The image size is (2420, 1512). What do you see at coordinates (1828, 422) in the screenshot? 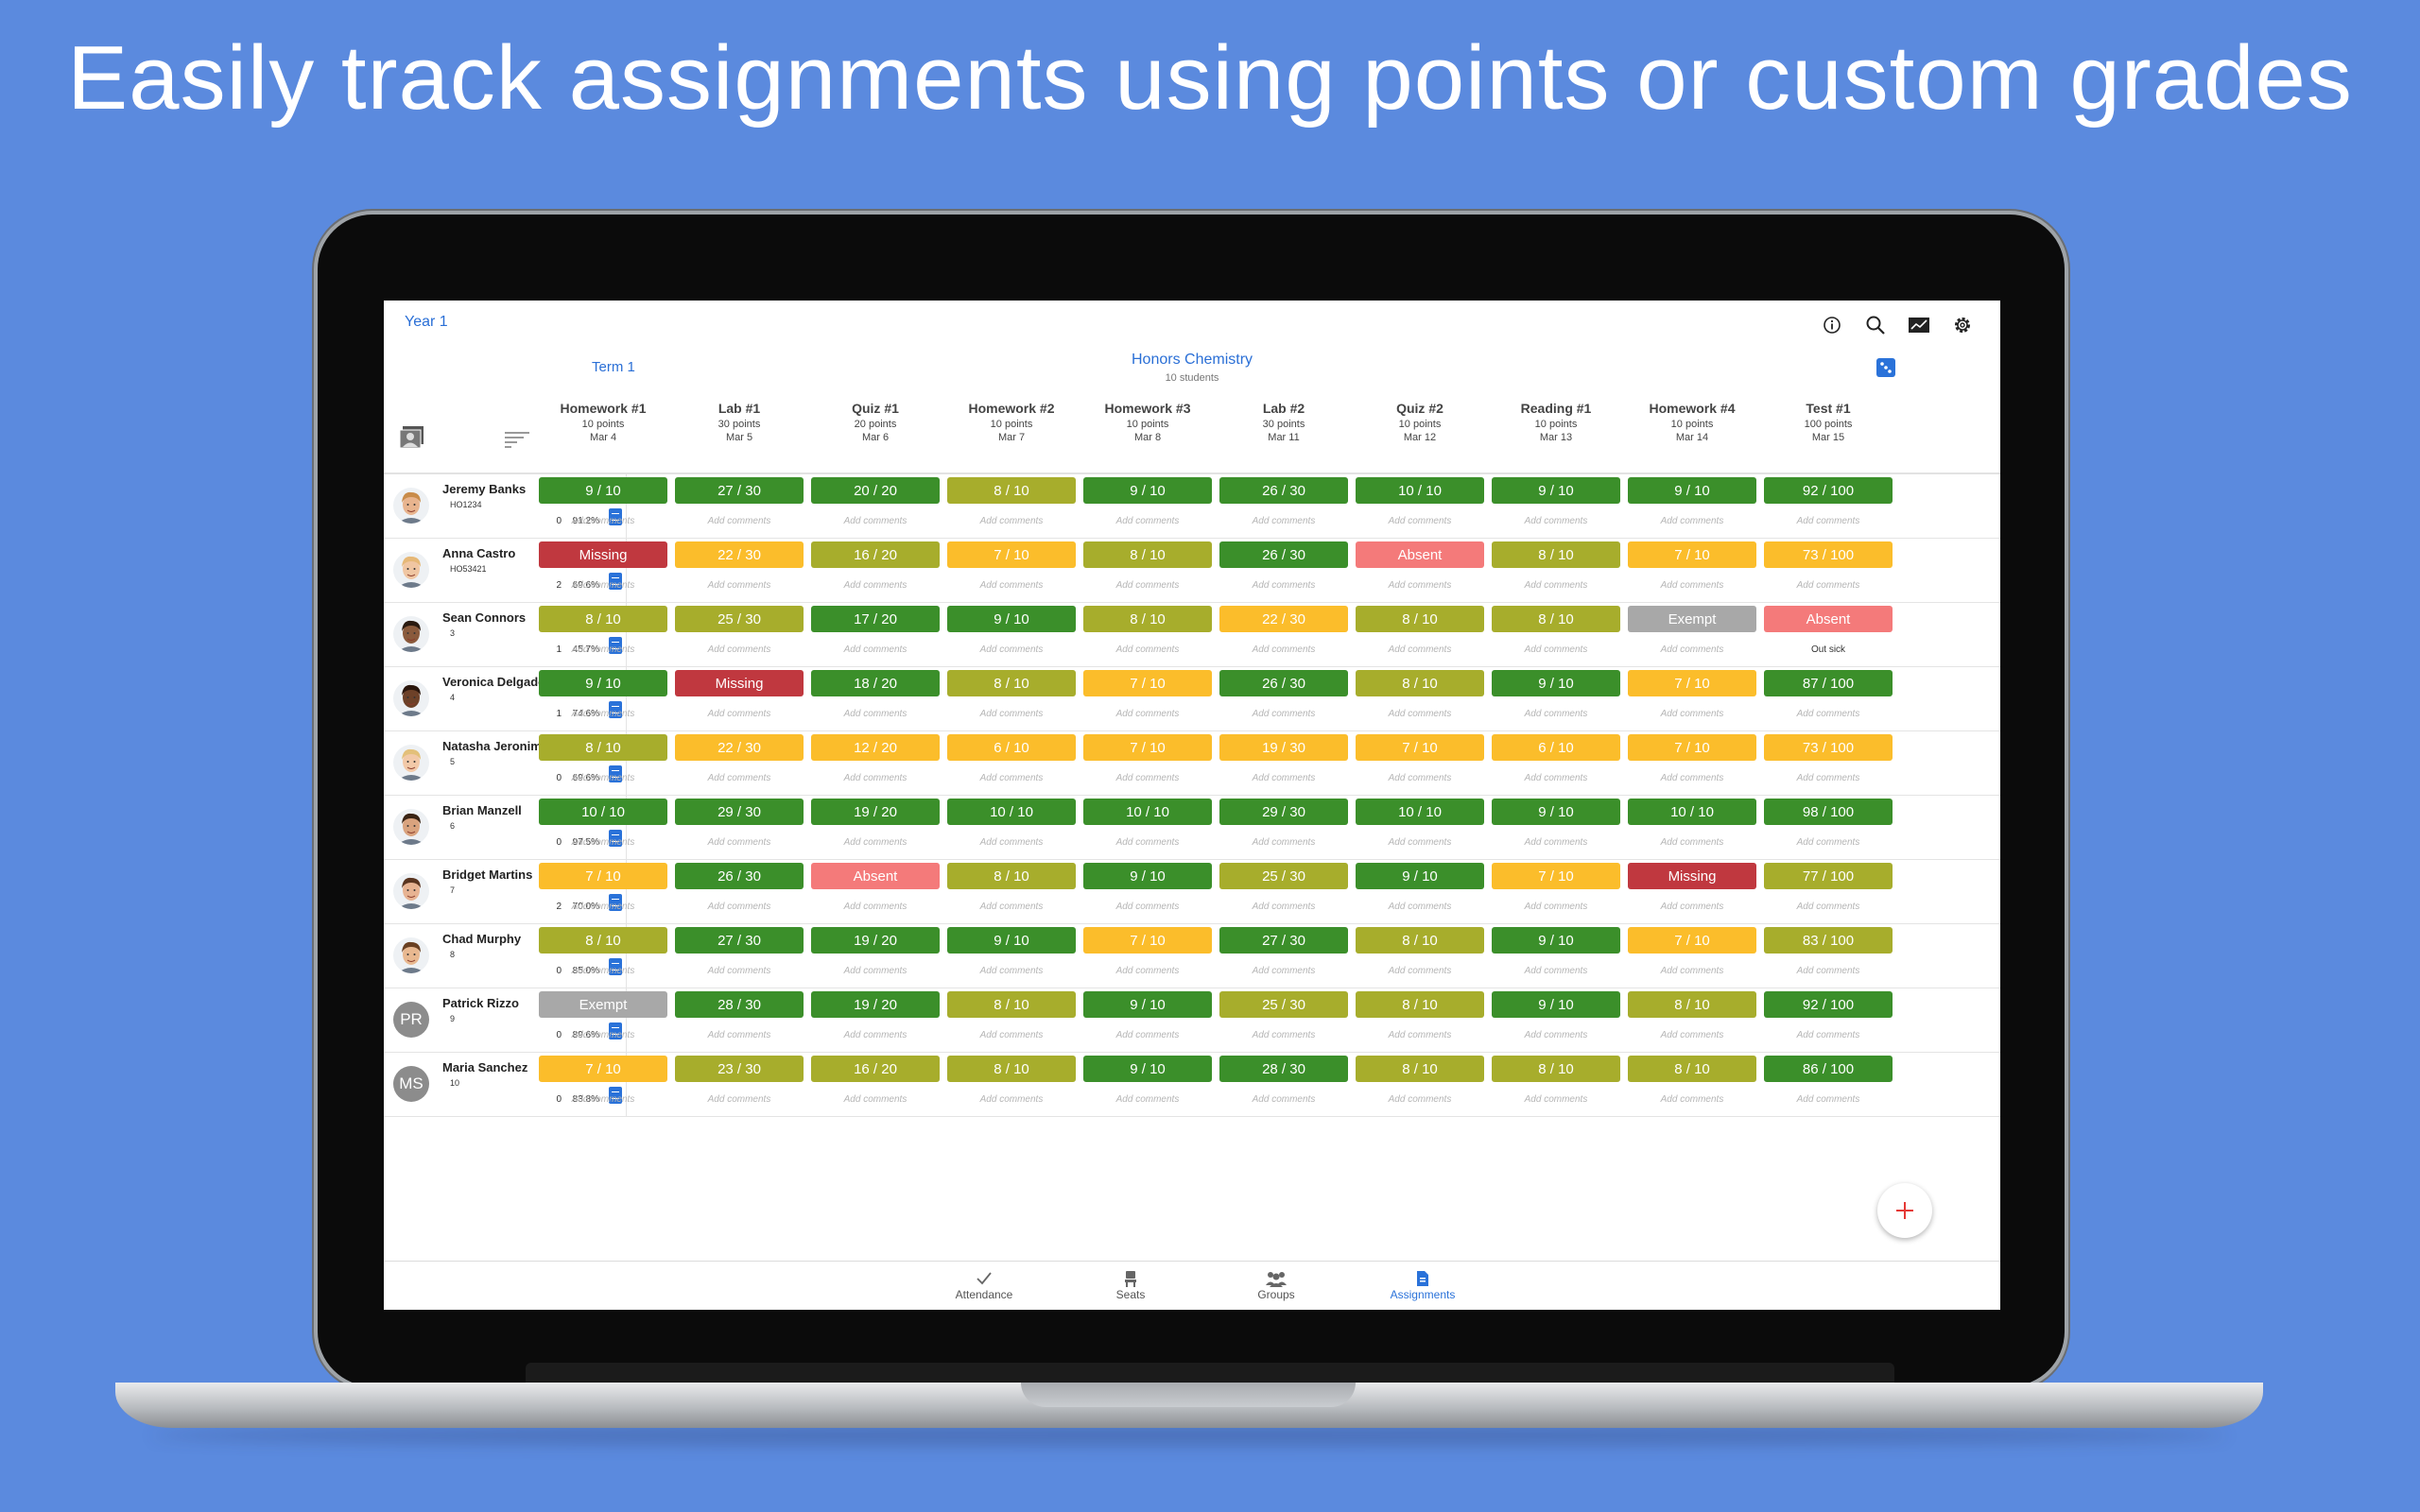
I see `assignment-header: Test #1 100 points Mar 15` at bounding box center [1828, 422].